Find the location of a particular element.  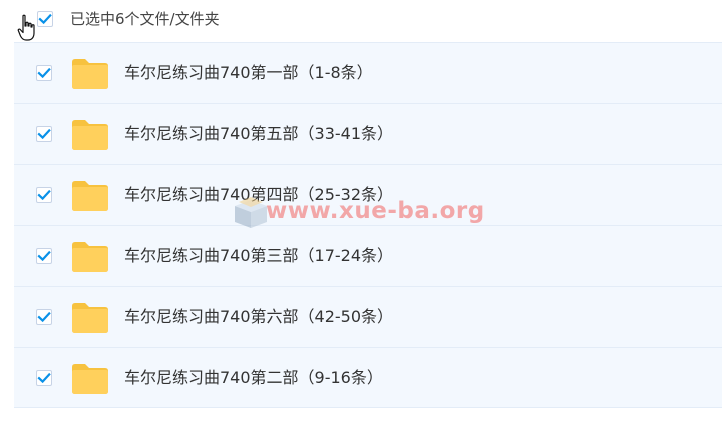

selection-header: 已选中6个文件/文件夹 is located at coordinates (361, 21).